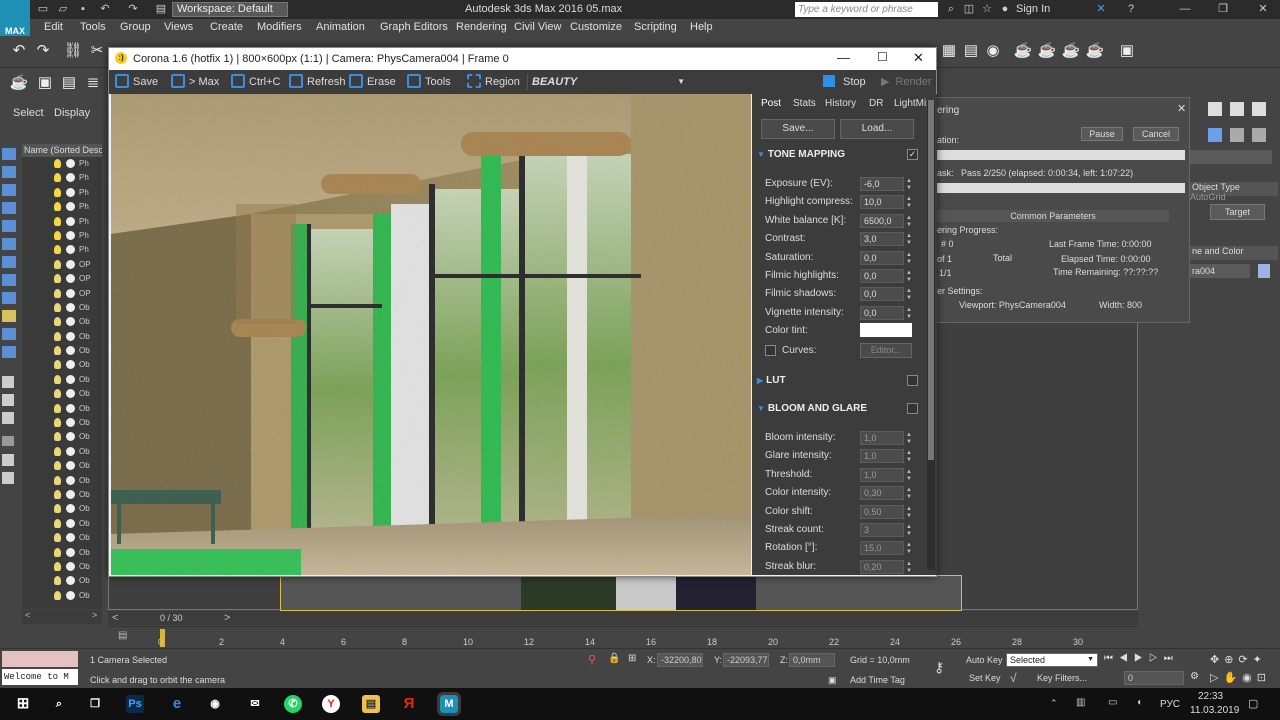 The image size is (1280, 720). Describe the element at coordinates (949, 51) in the screenshot. I see `material-editor-icon: ▦` at that location.